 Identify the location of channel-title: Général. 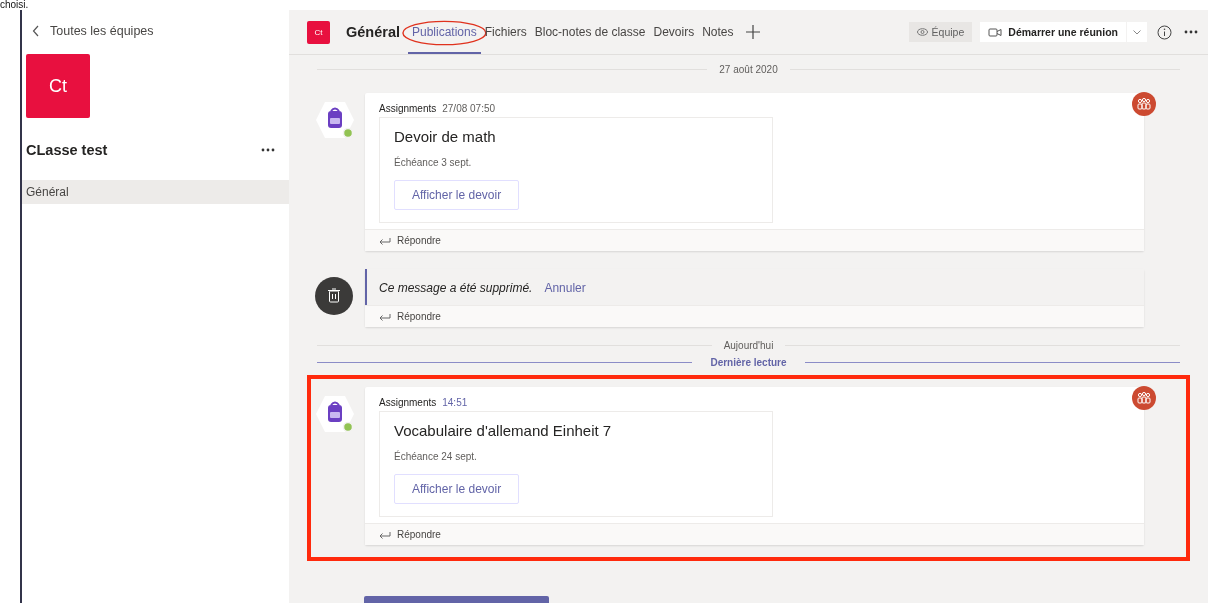
(373, 32).